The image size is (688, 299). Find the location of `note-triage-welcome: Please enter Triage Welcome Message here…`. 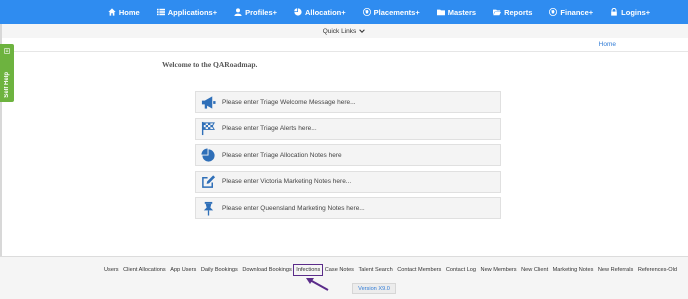

note-triage-welcome: Please enter Triage Welcome Message here… is located at coordinates (348, 102).